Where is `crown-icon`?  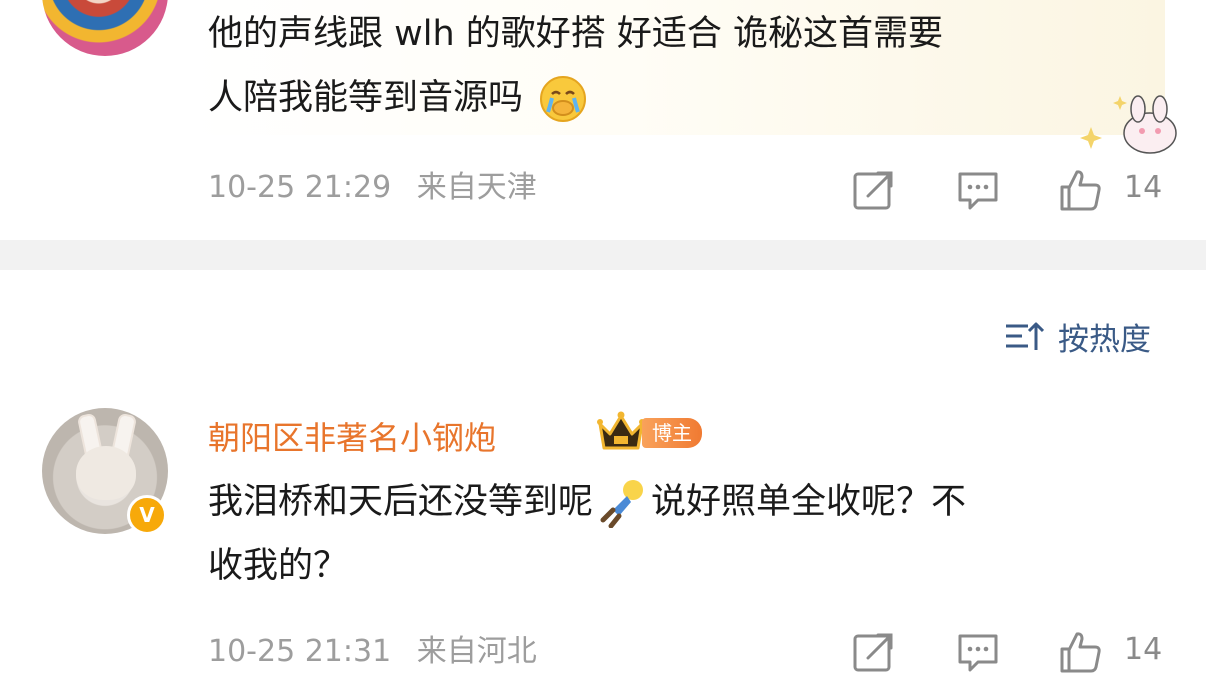 crown-icon is located at coordinates (621, 430).